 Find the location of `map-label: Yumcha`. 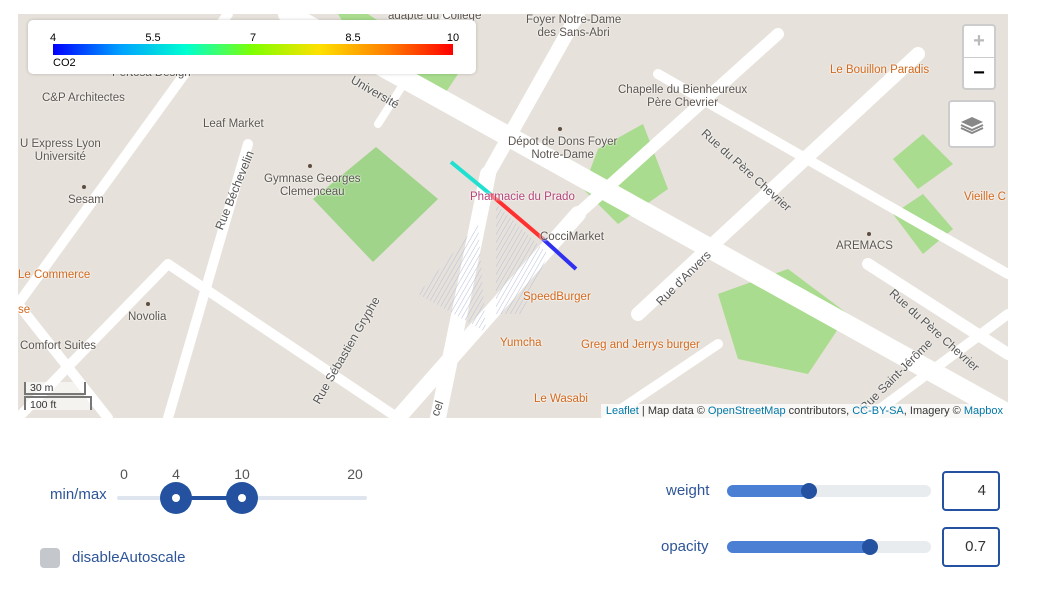

map-label: Yumcha is located at coordinates (521, 343).